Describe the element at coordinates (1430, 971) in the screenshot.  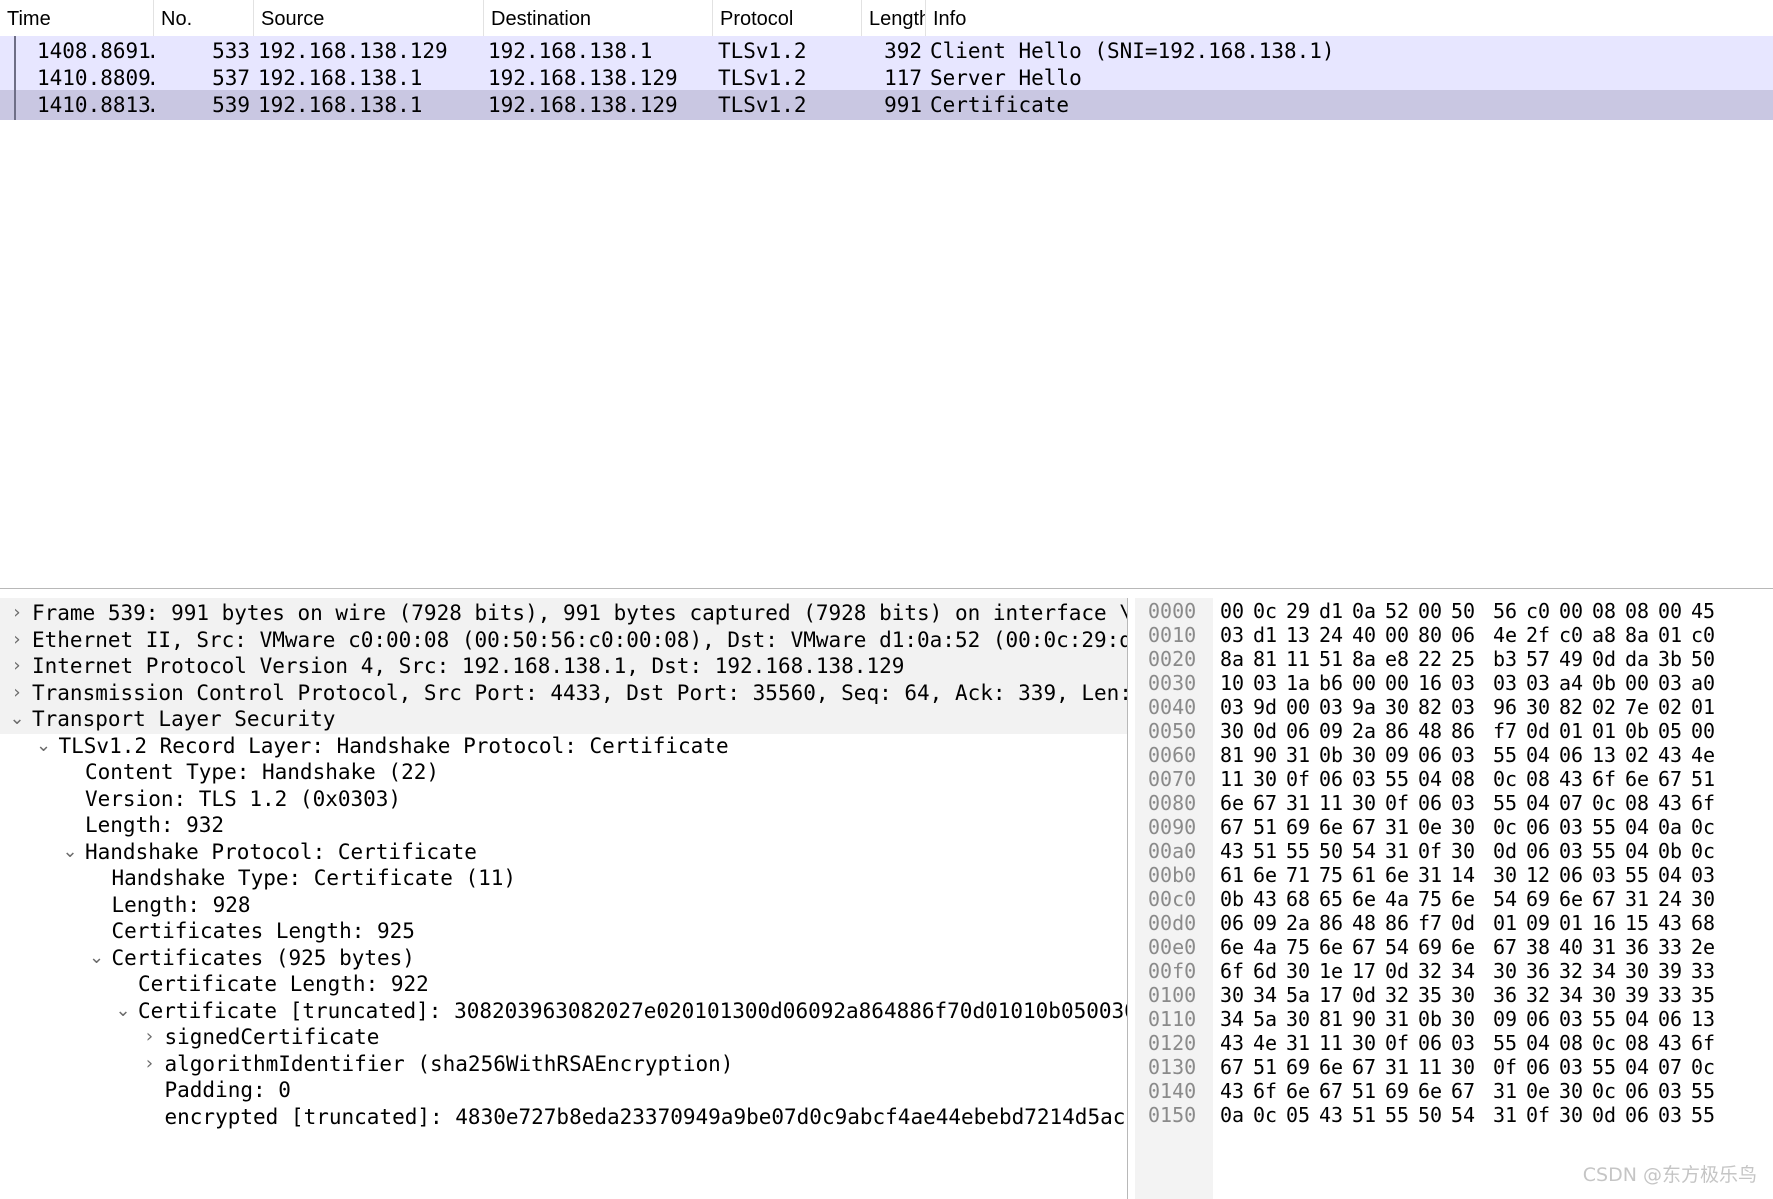
I see `hex-byte: 32` at that location.